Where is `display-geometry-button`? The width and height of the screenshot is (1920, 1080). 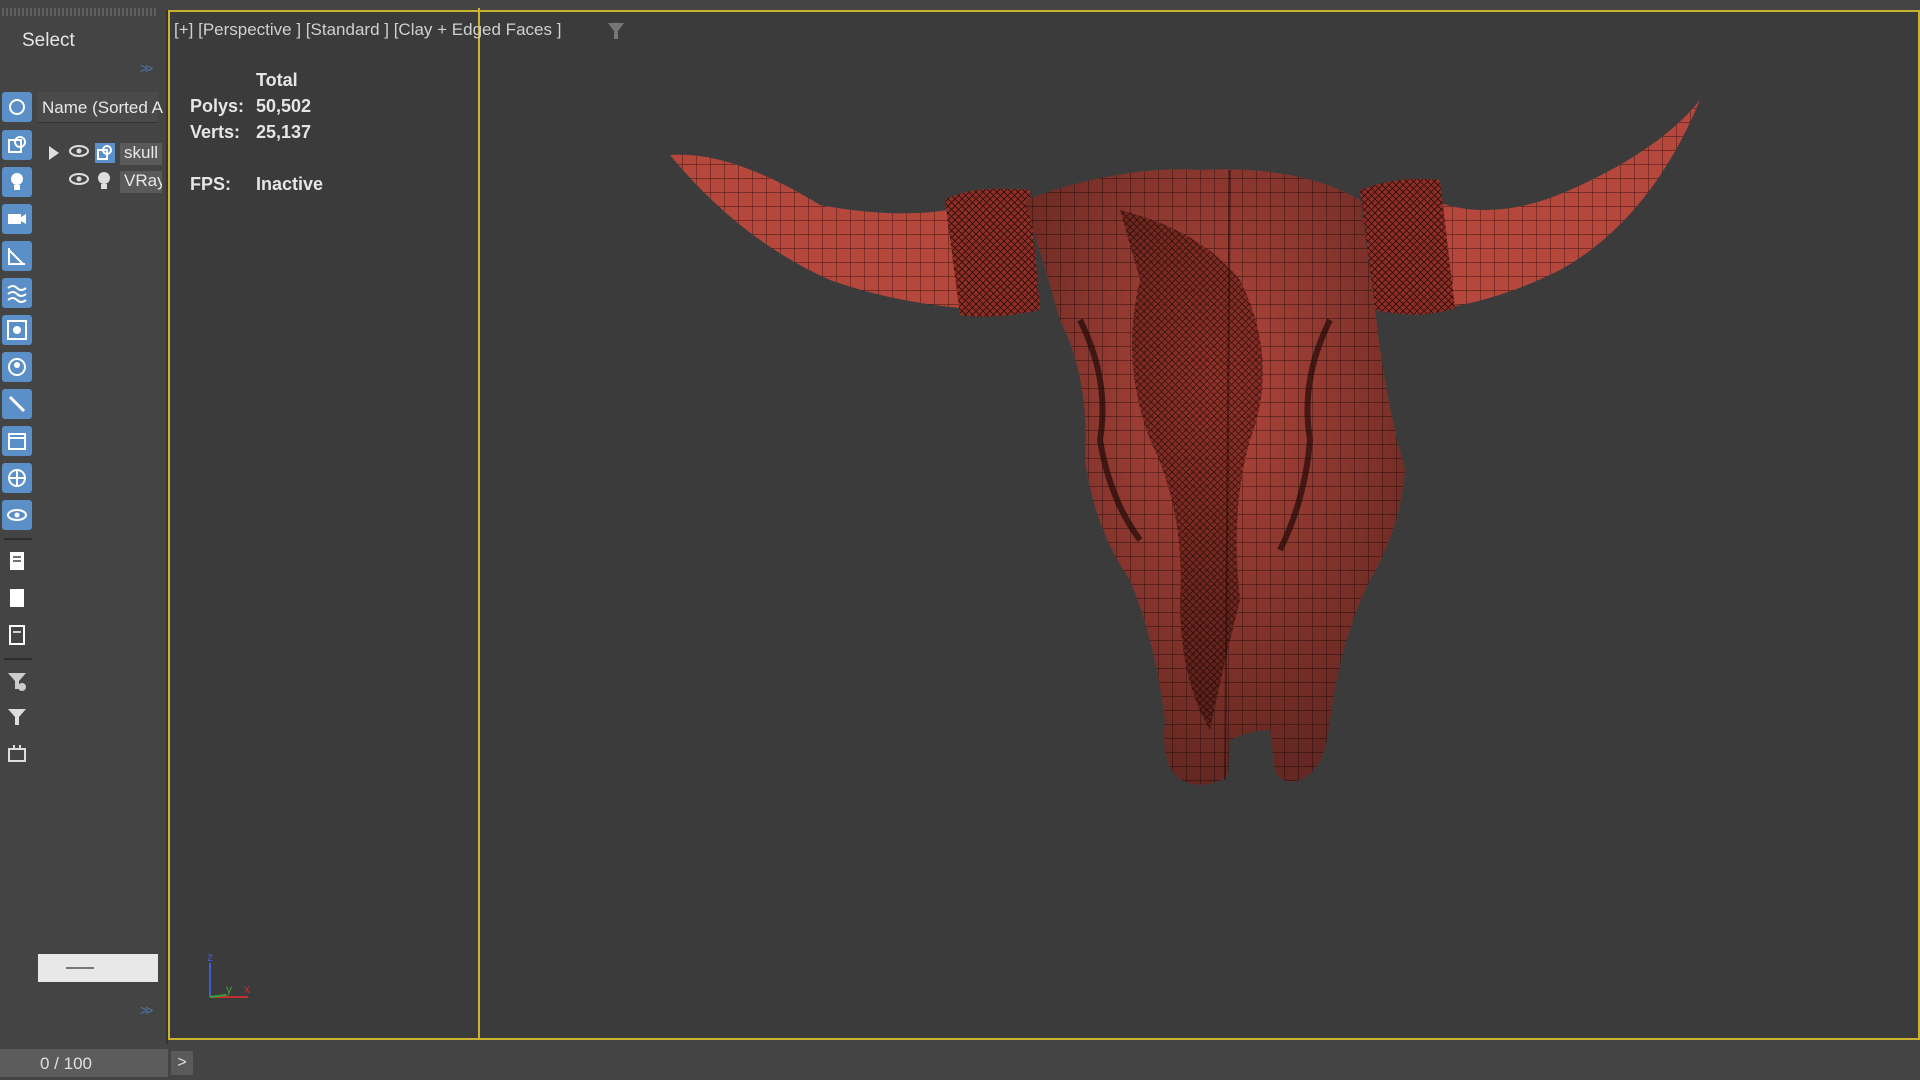
display-geometry-button is located at coordinates (17, 145).